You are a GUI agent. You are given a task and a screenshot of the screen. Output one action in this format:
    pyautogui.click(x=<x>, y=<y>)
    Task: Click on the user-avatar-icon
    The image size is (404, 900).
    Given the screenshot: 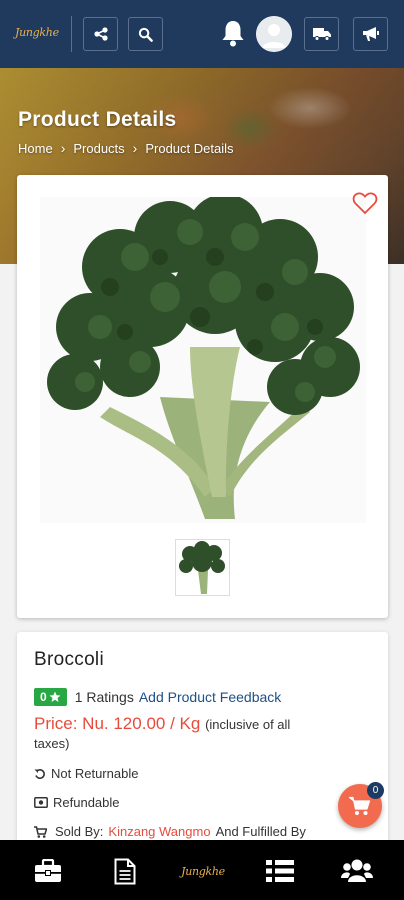 What is the action you would take?
    pyautogui.click(x=274, y=34)
    